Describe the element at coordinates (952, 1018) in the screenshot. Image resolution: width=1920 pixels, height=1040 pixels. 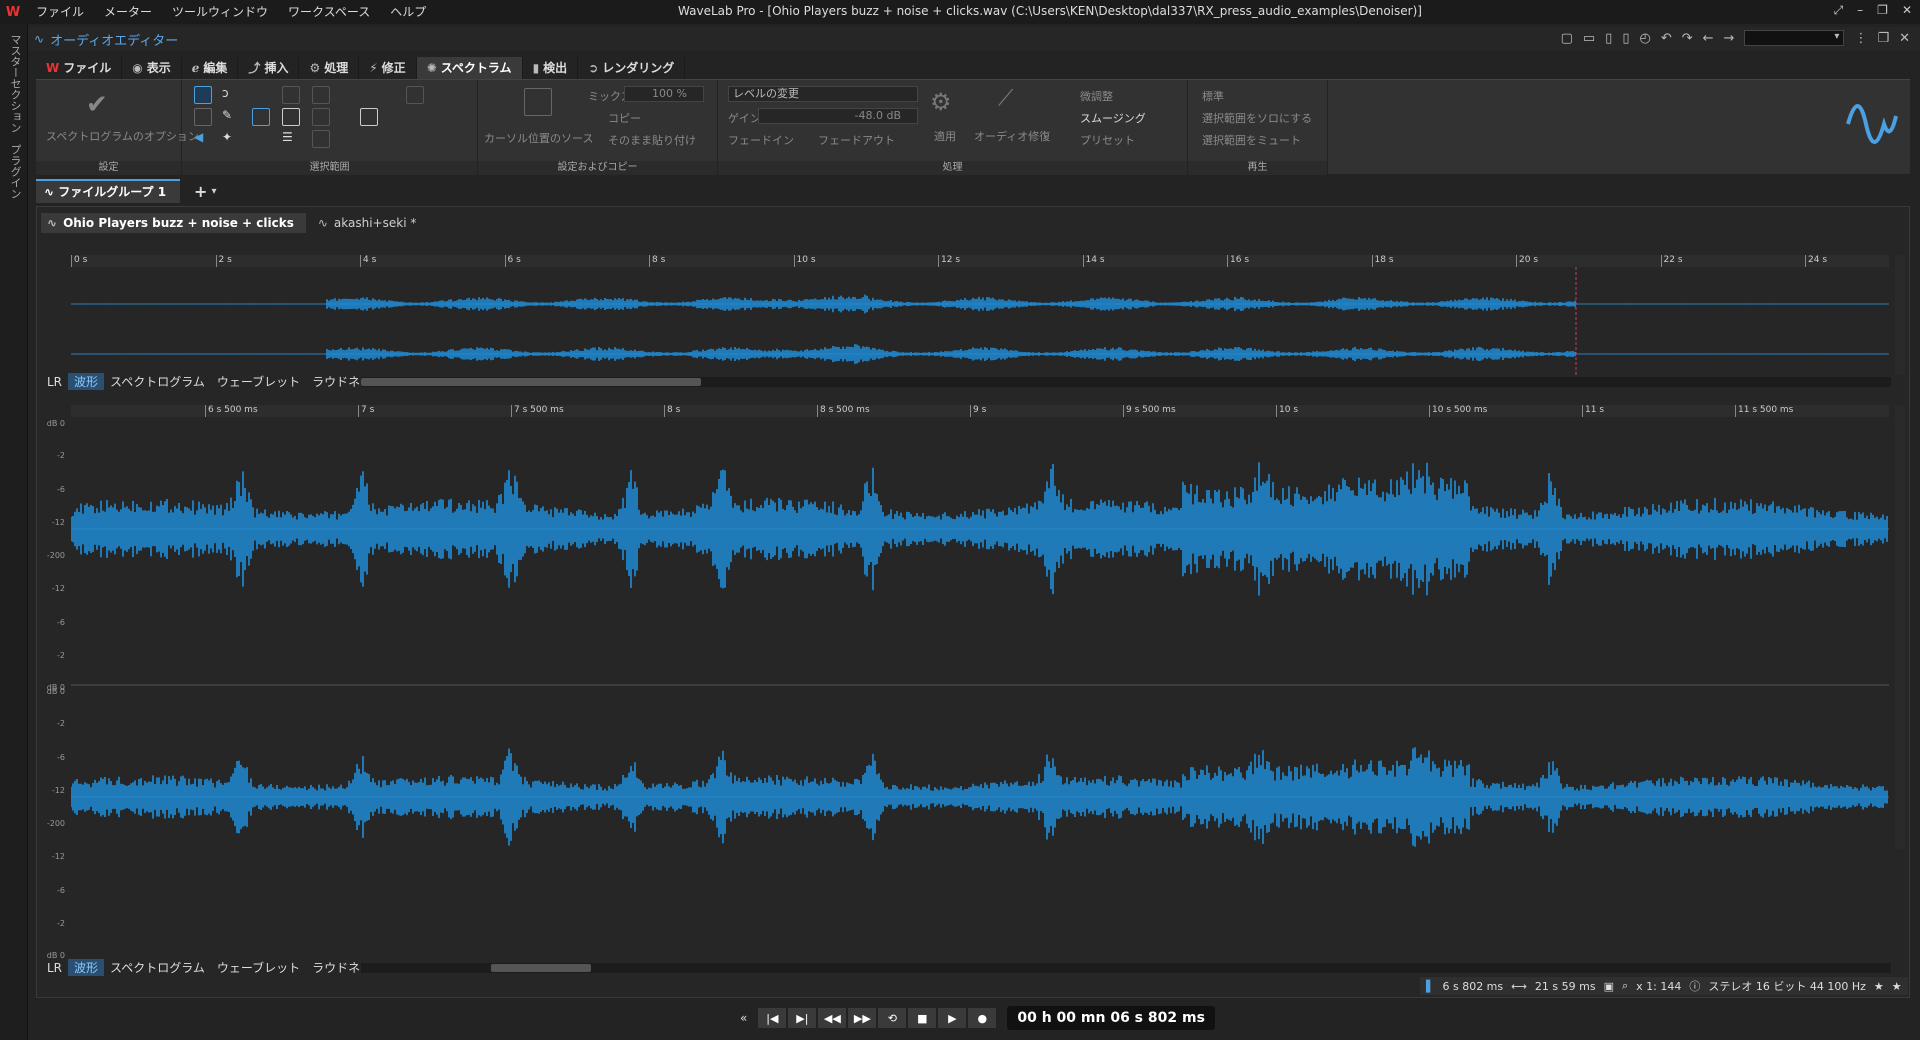
I see `play-button: ▶` at that location.